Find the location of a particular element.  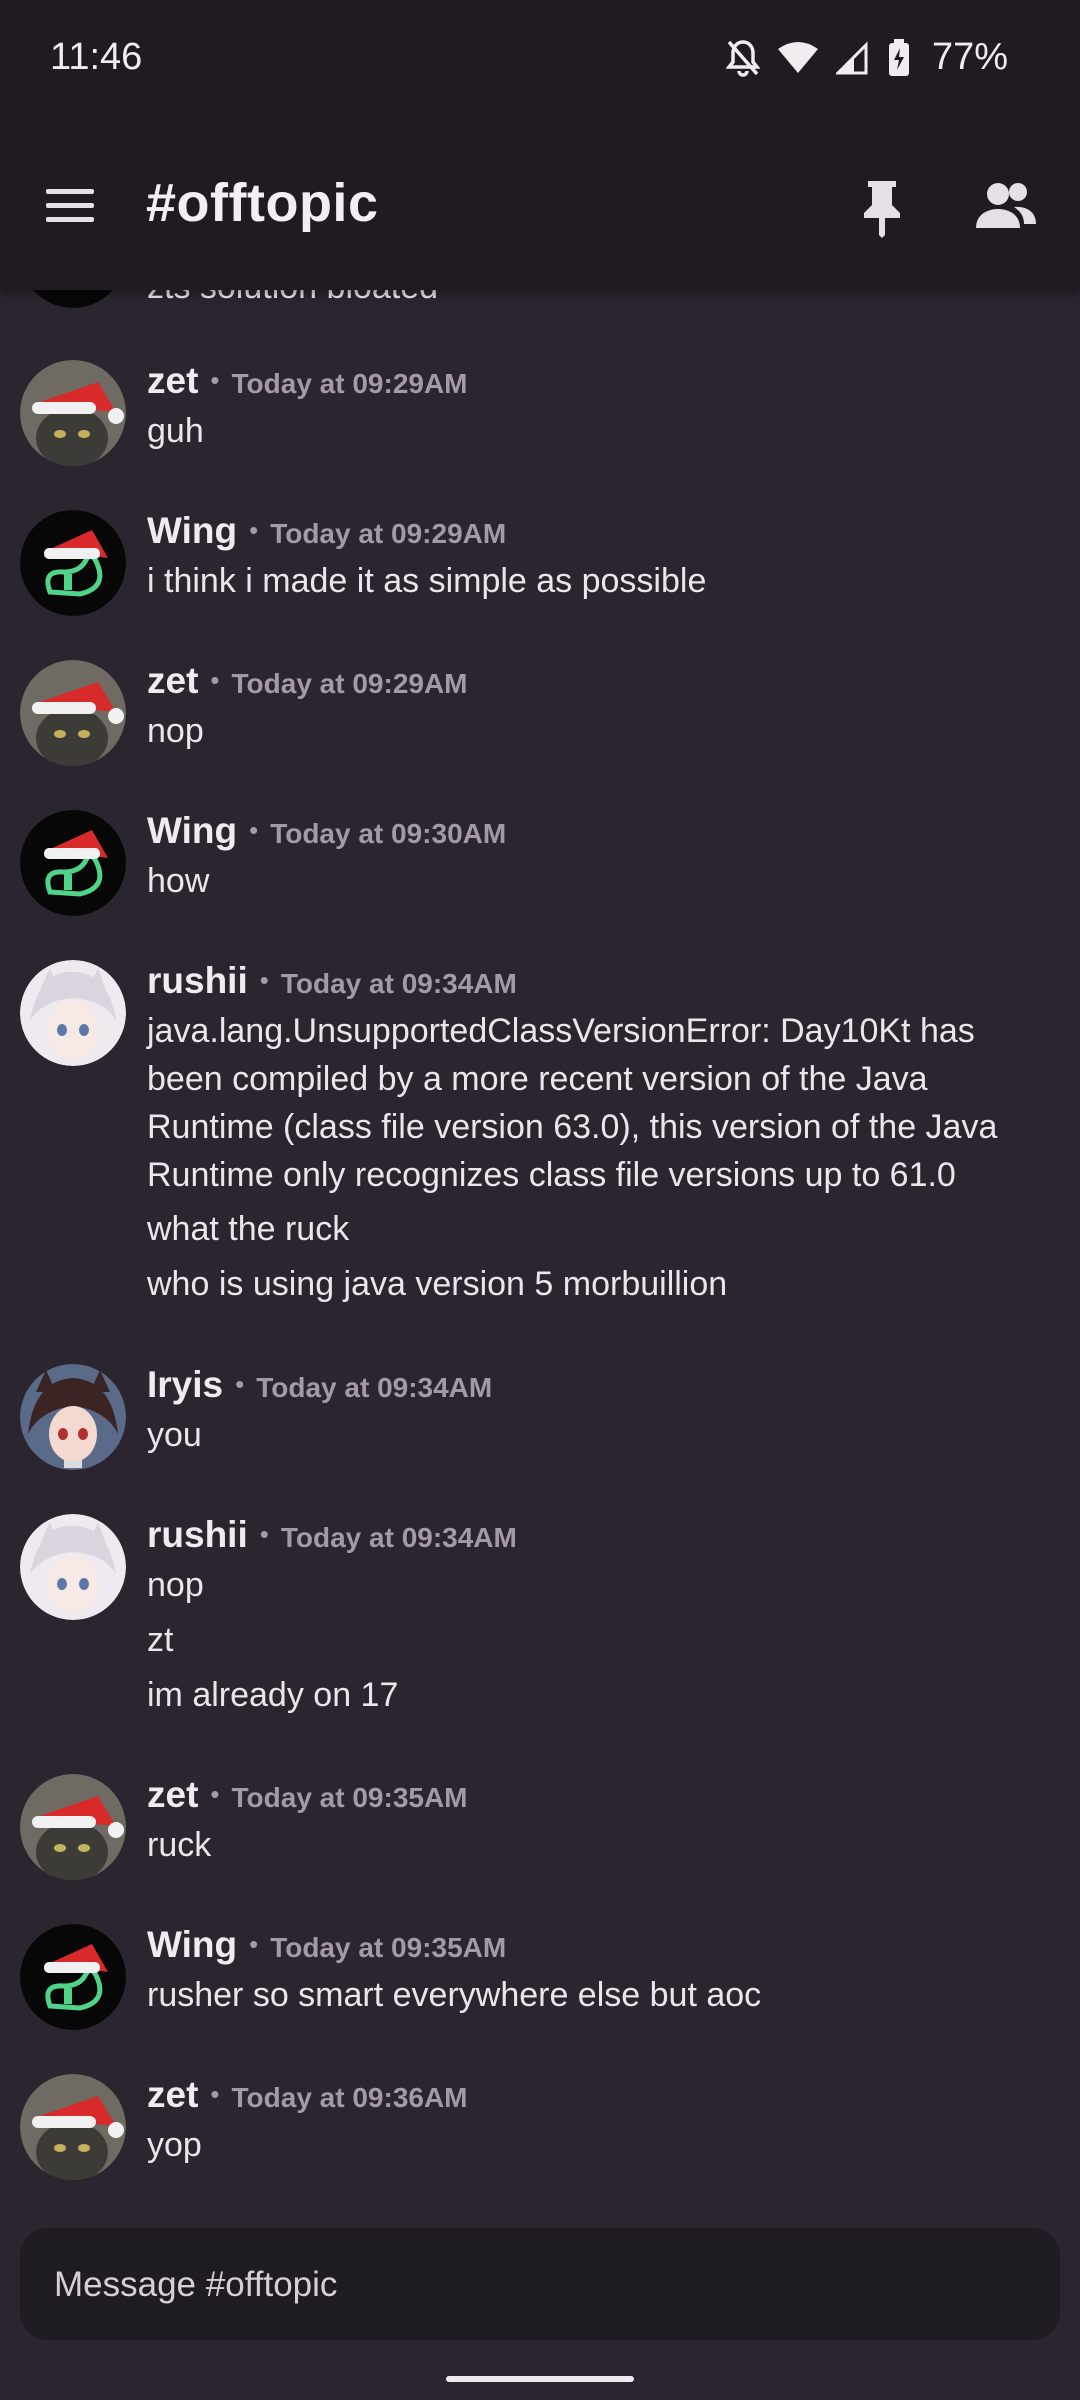

members-button is located at coordinates (1006, 206).